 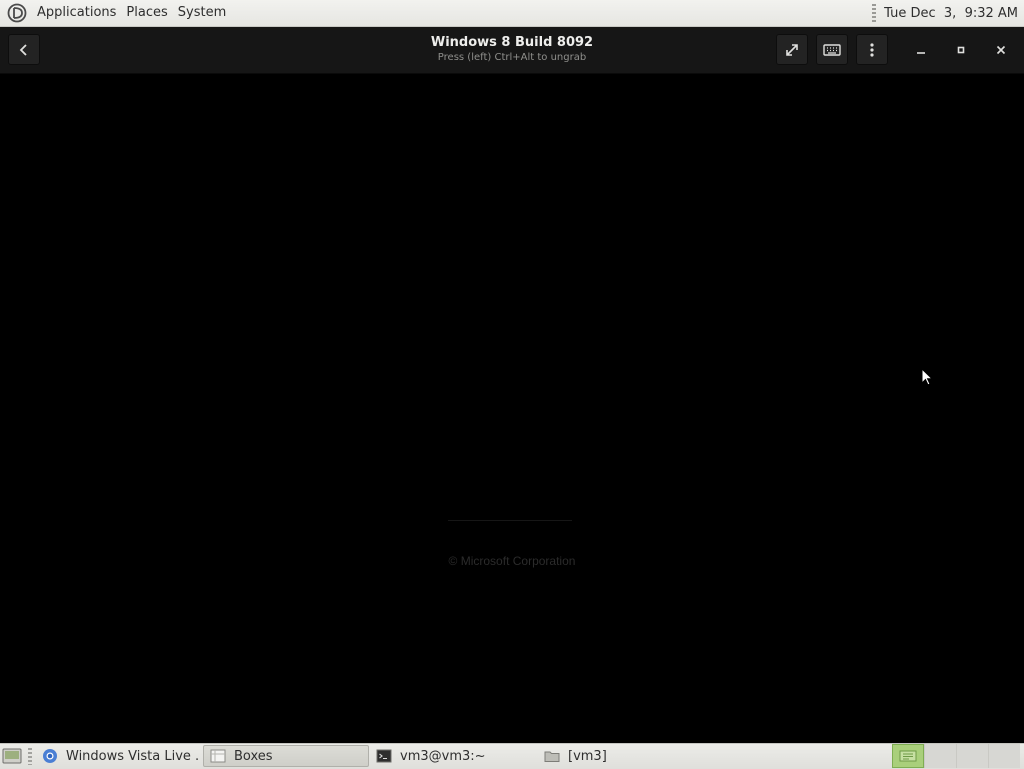 What do you see at coordinates (927, 377) in the screenshot?
I see `mouse-pointer-icon` at bounding box center [927, 377].